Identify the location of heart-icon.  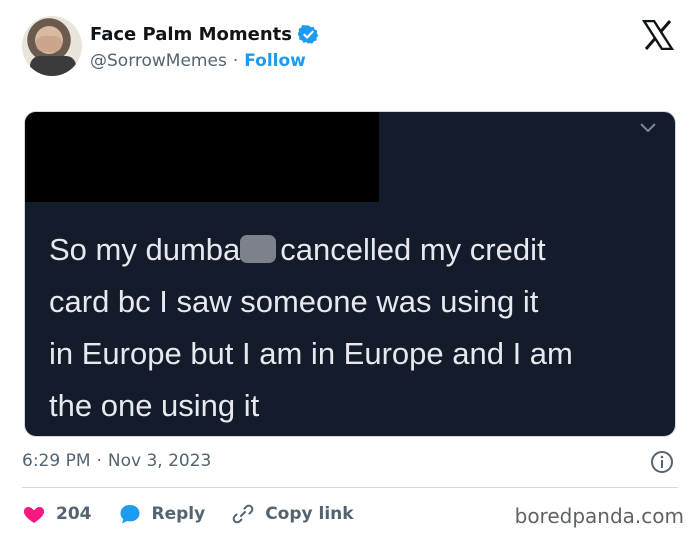
(34, 515).